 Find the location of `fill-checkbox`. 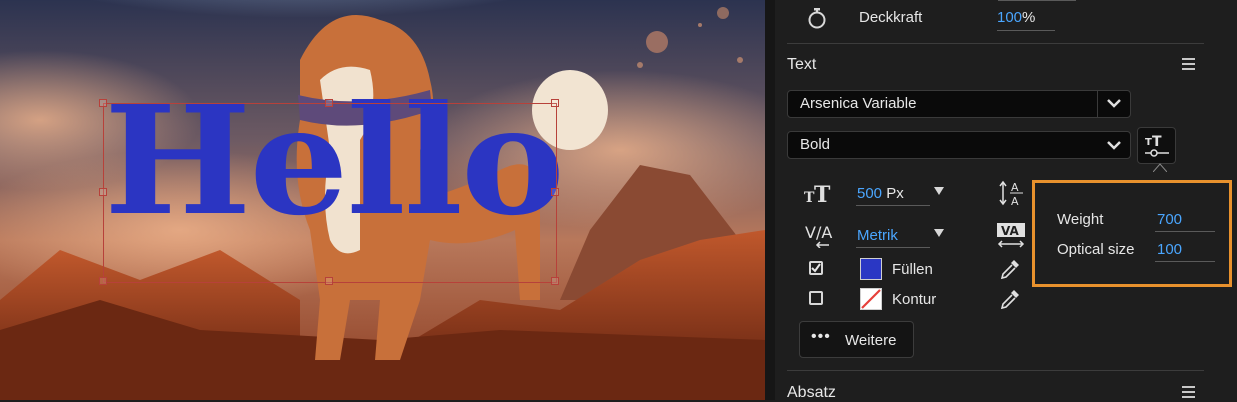

fill-checkbox is located at coordinates (816, 268).